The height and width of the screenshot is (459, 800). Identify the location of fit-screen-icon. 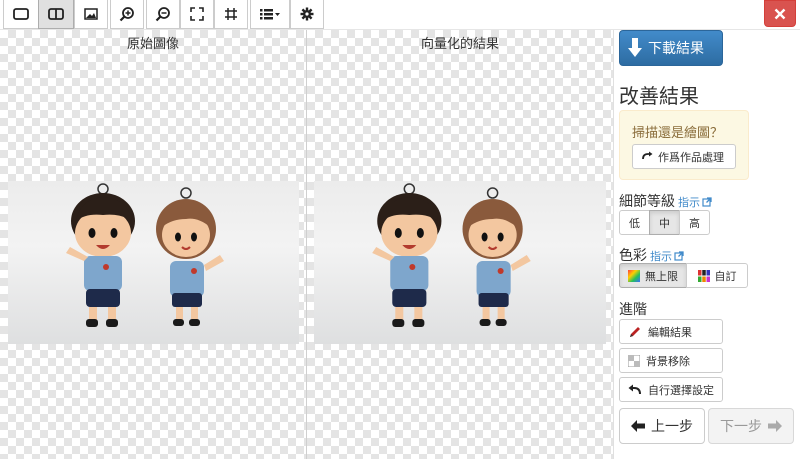
(197, 14).